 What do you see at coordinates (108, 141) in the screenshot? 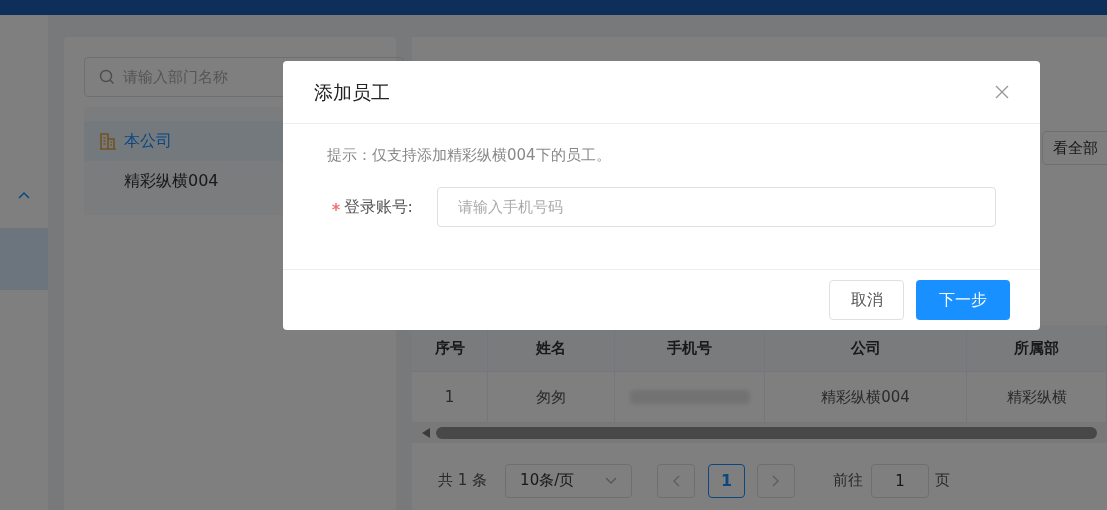
I see `building-icon` at bounding box center [108, 141].